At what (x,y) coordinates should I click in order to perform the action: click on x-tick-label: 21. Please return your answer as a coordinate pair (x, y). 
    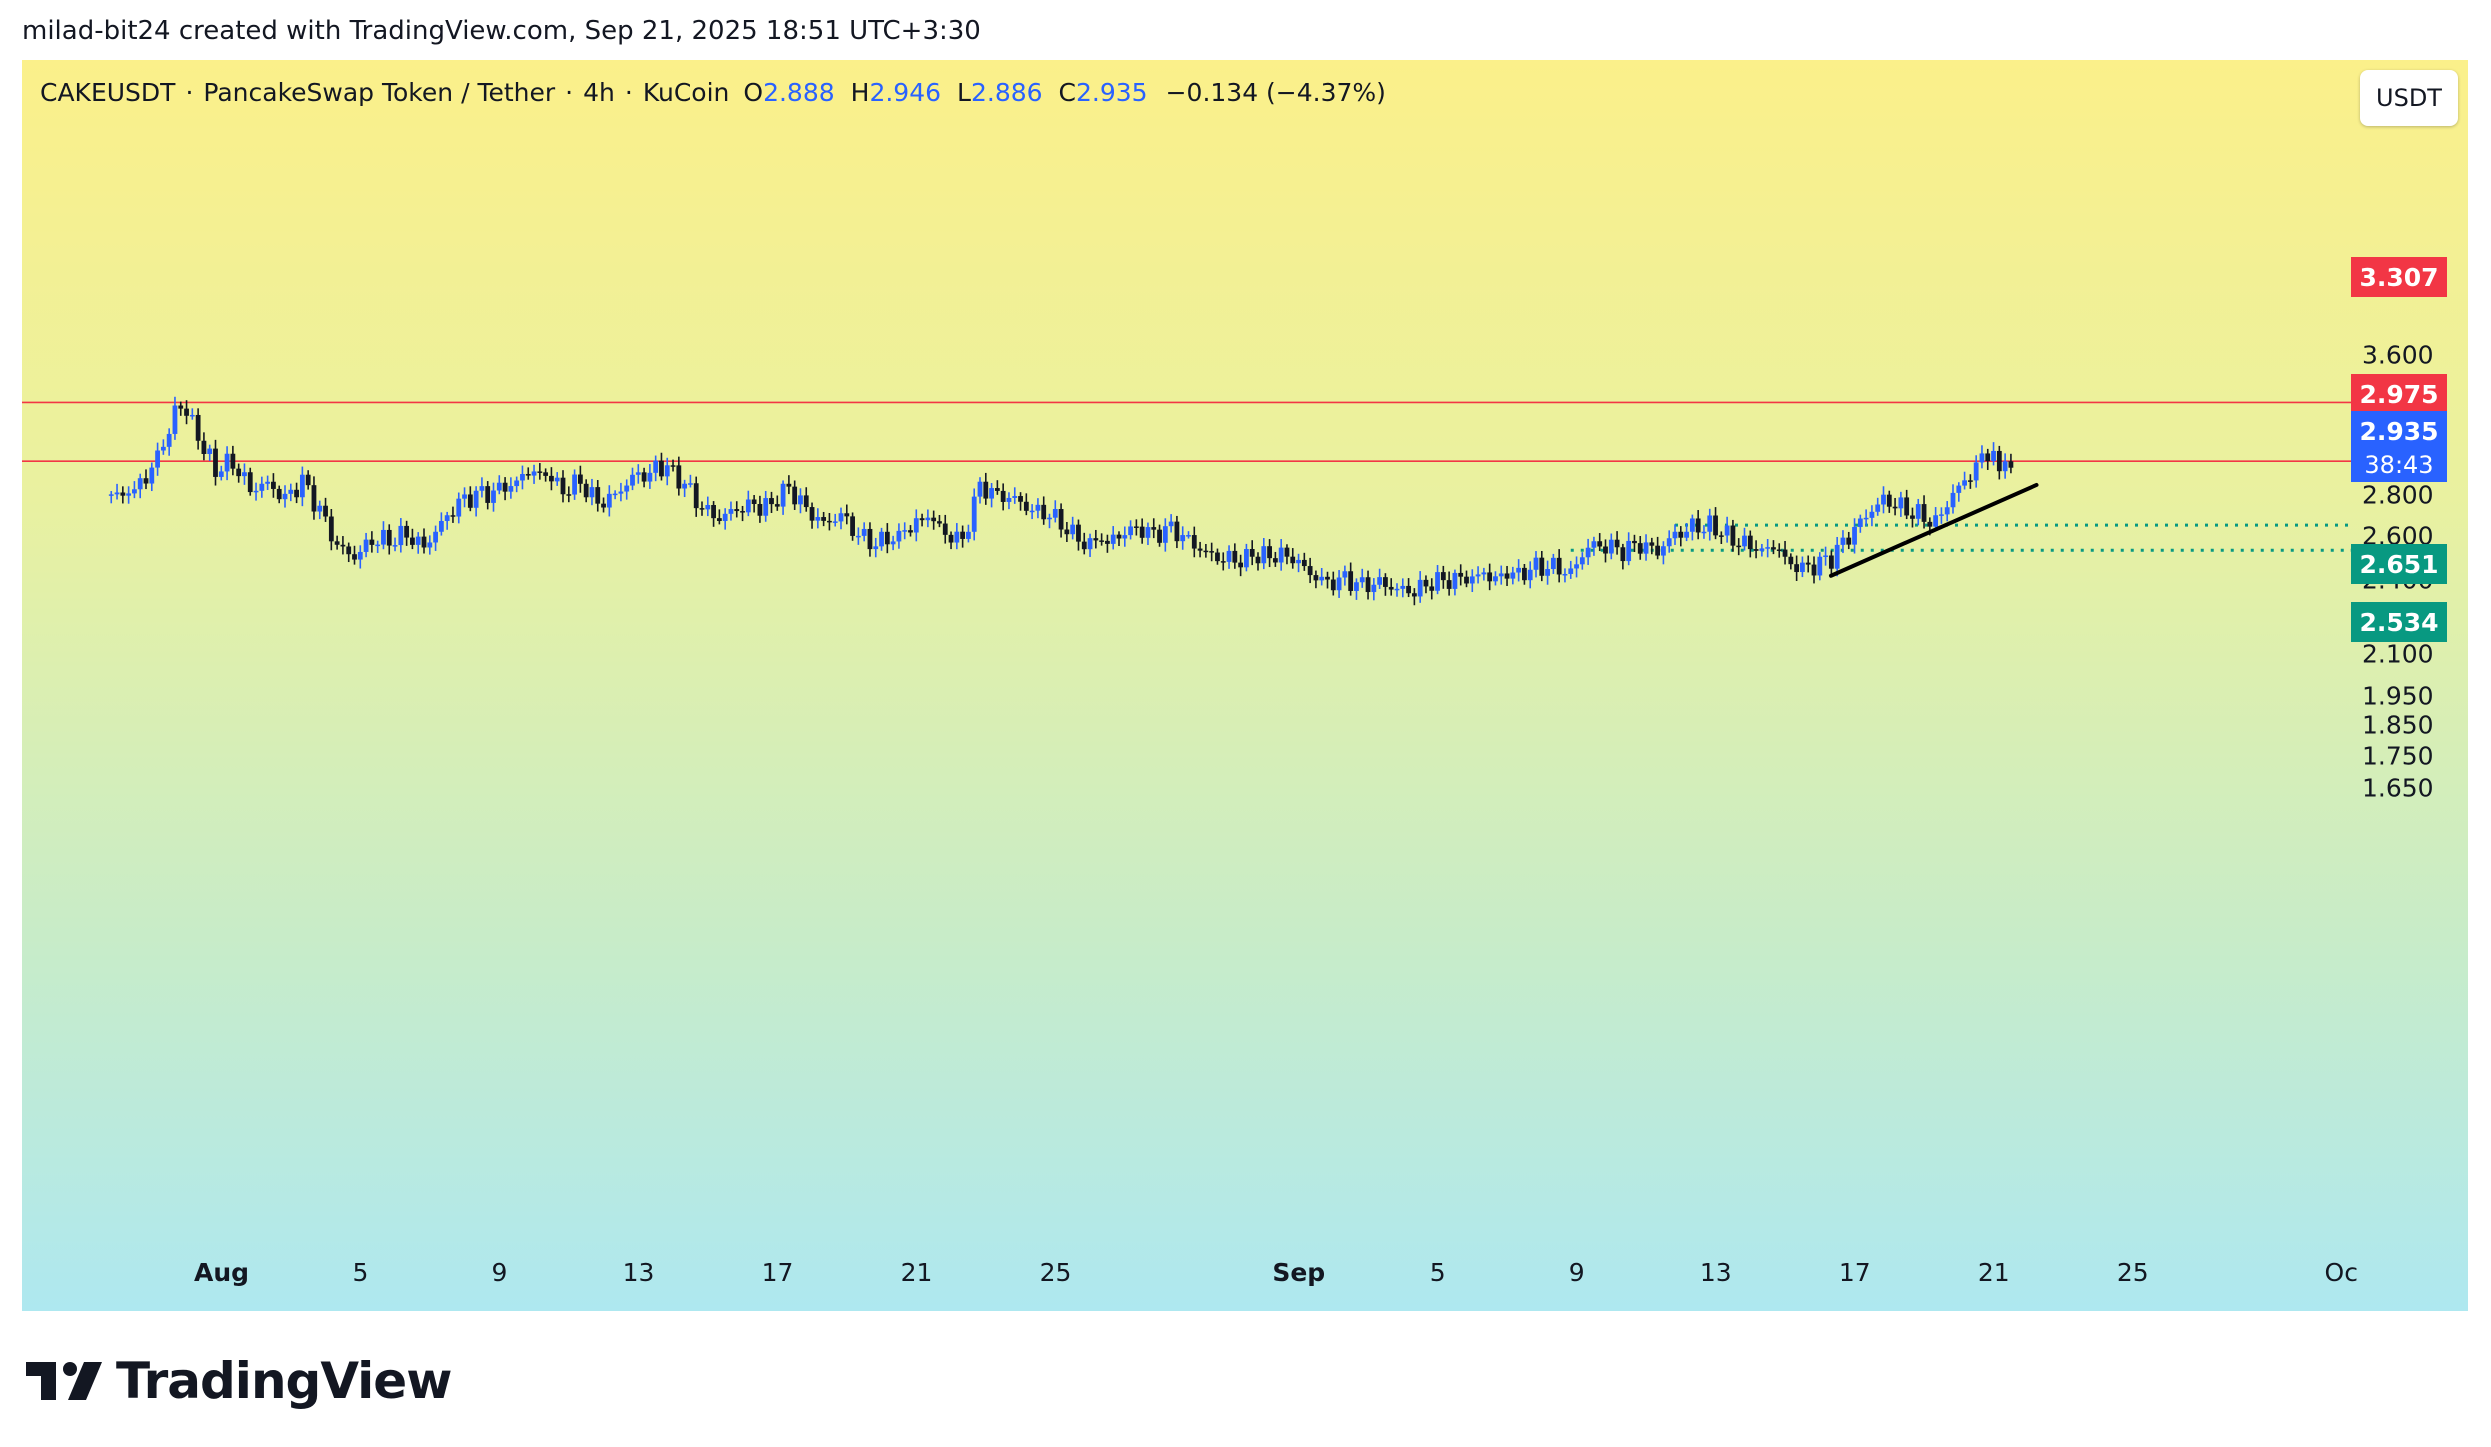
    Looking at the image, I should click on (916, 1272).